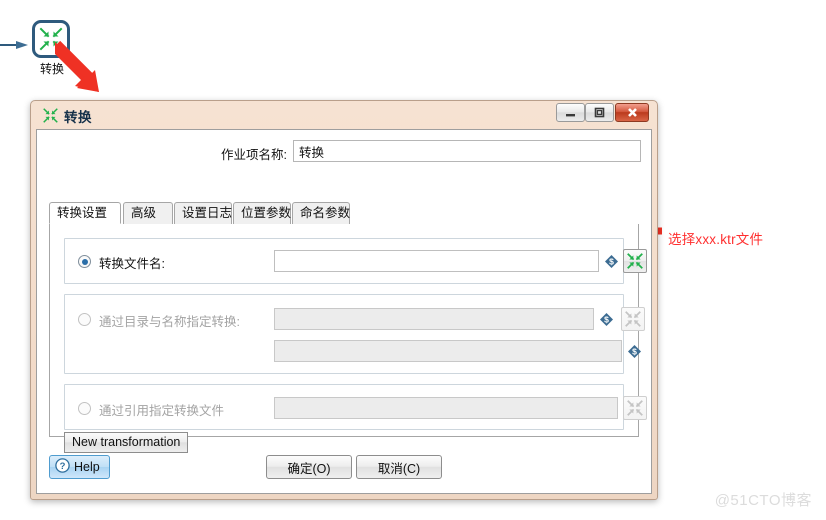 The width and height of the screenshot is (826, 520). I want to click on tab-transformation-settings: 转换设置, so click(85, 213).